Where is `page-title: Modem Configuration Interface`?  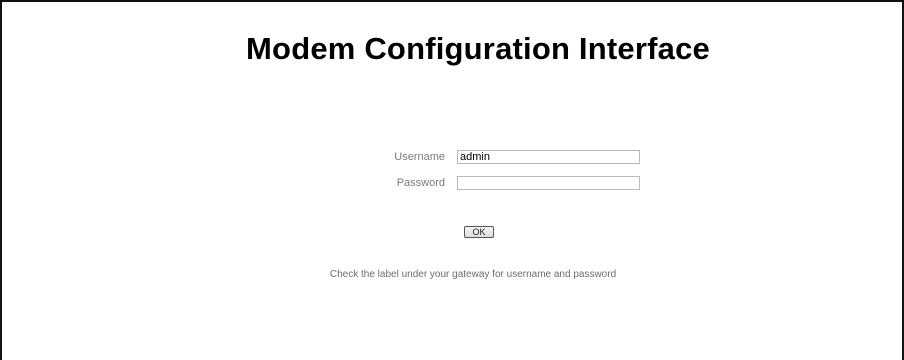 page-title: Modem Configuration Interface is located at coordinates (478, 48).